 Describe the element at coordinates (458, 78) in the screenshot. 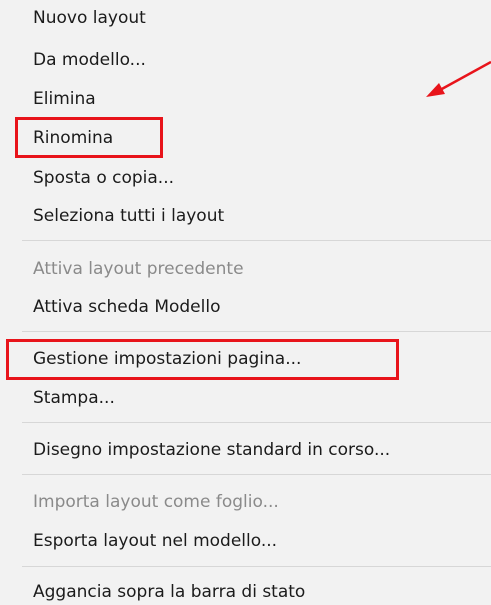

I see `red-arrow-icon` at that location.